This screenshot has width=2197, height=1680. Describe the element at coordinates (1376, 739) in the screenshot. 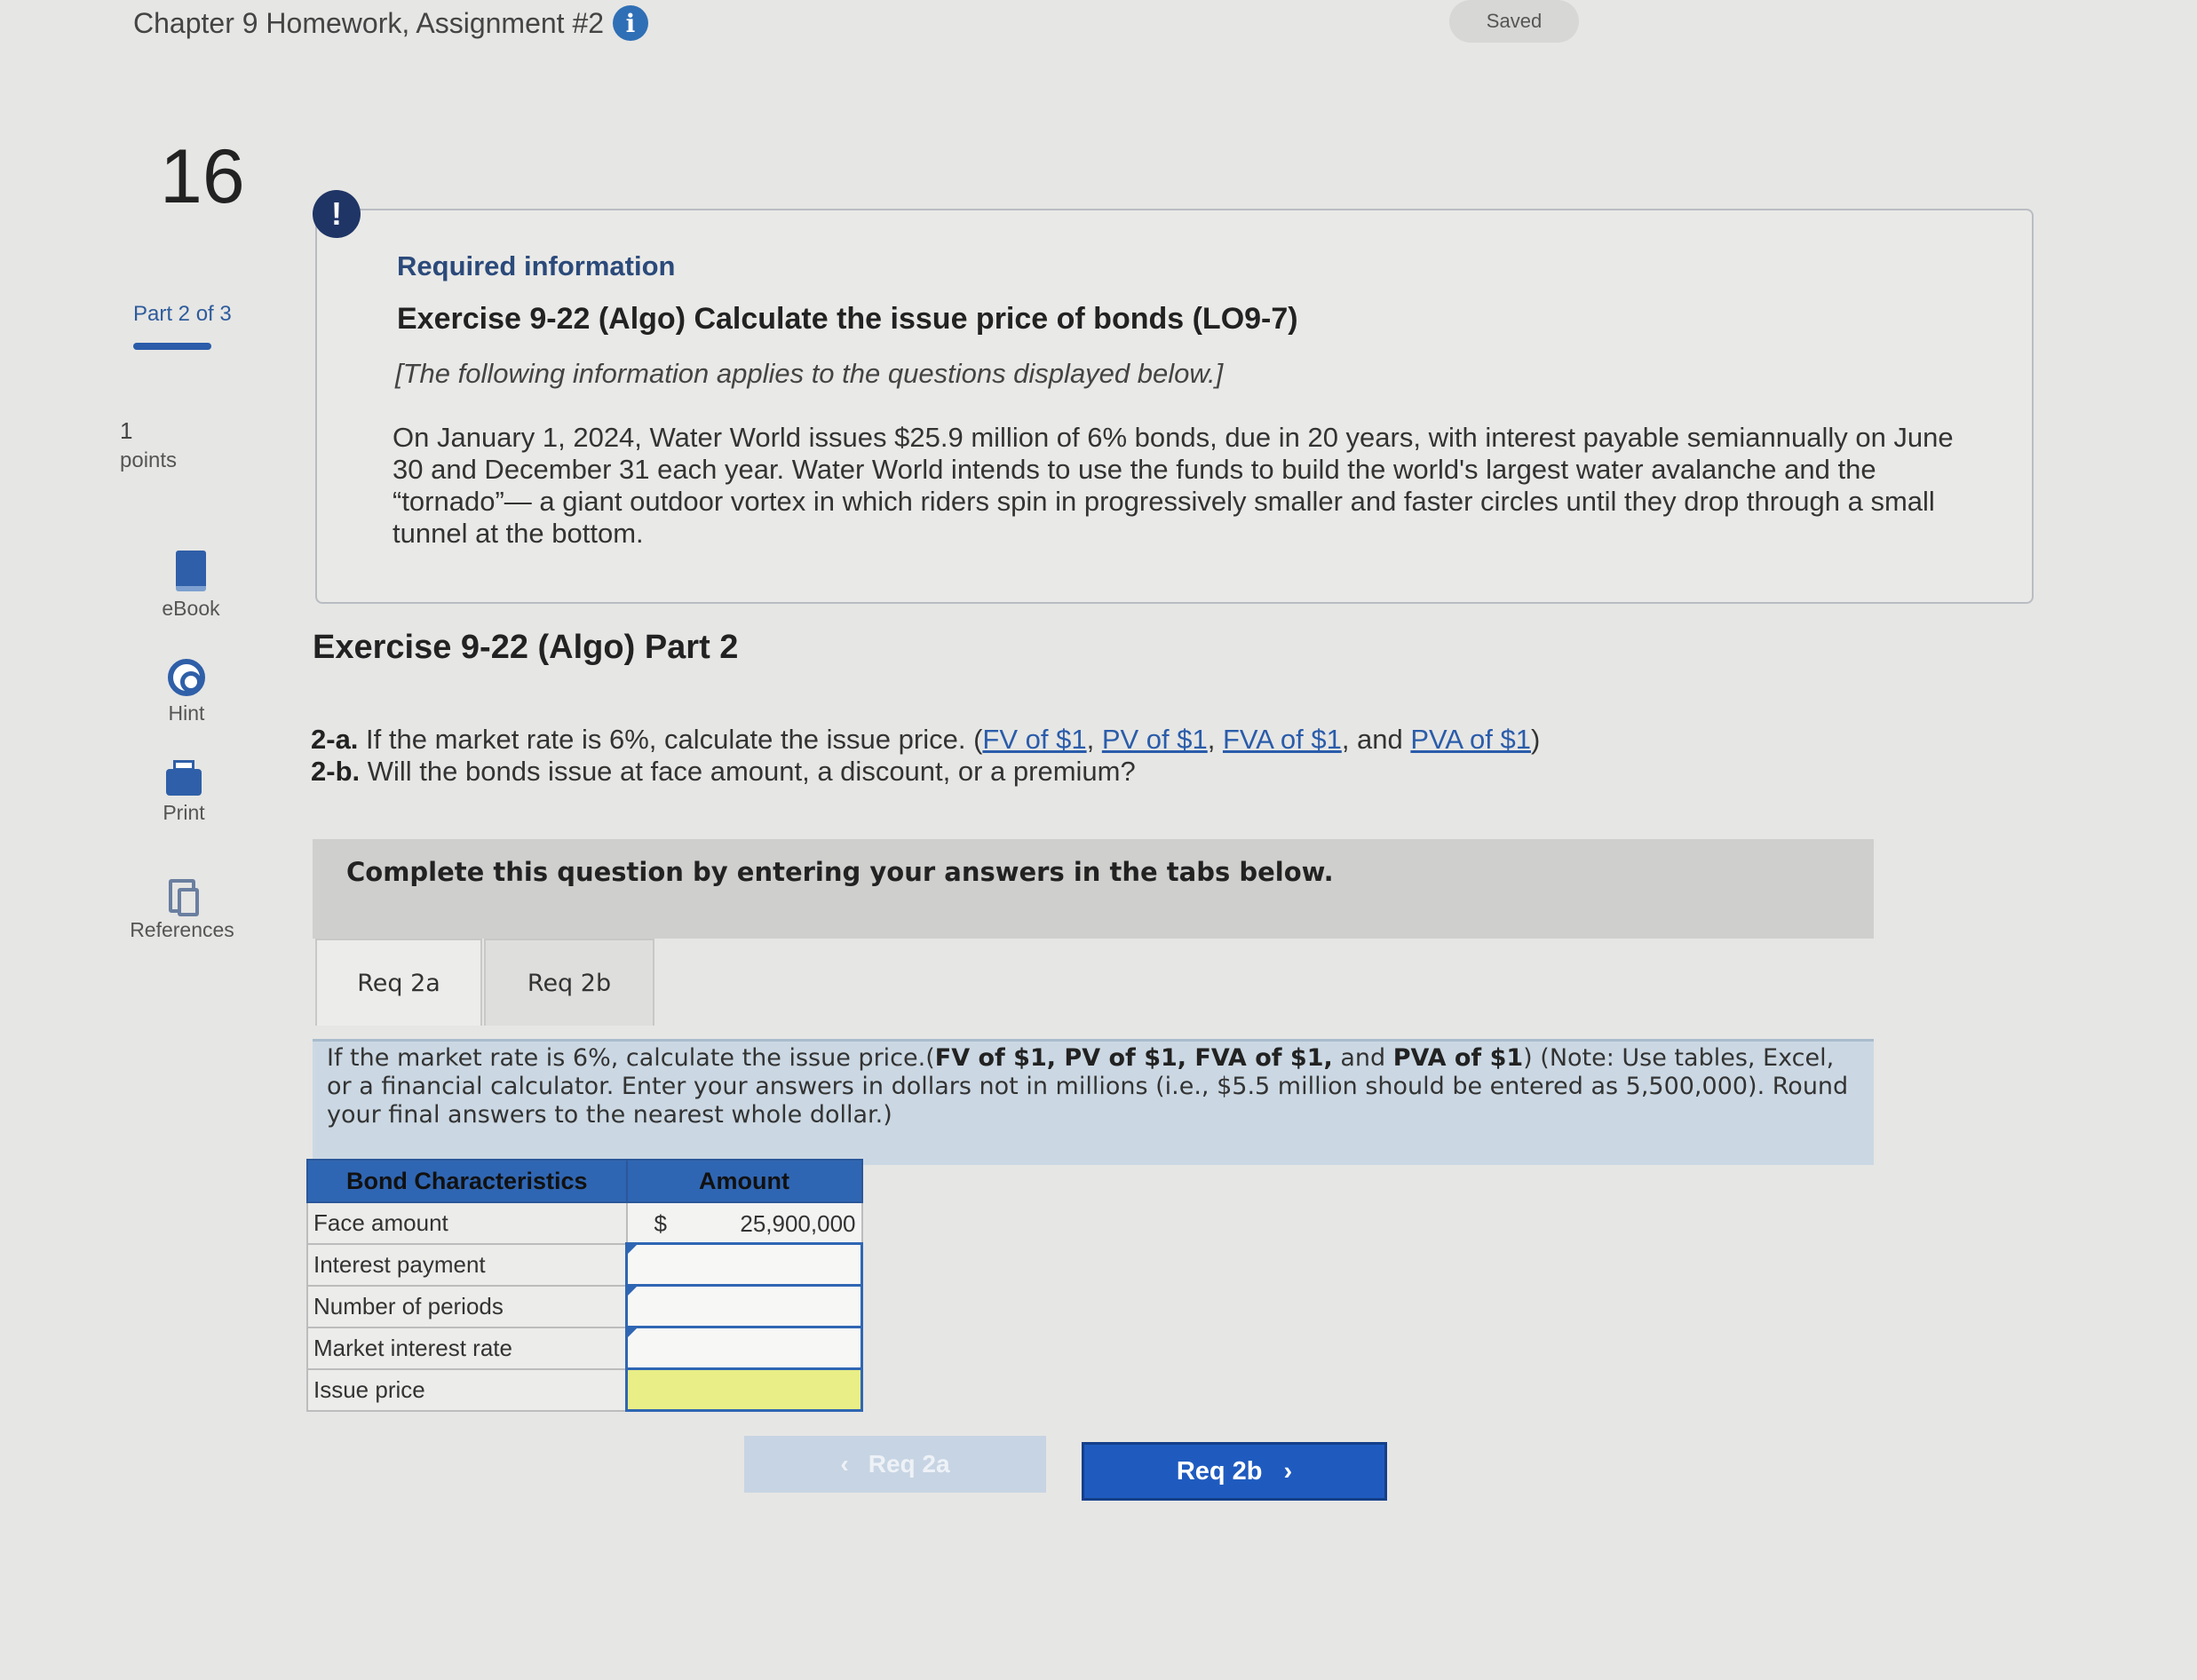

I see `sep: , and` at that location.